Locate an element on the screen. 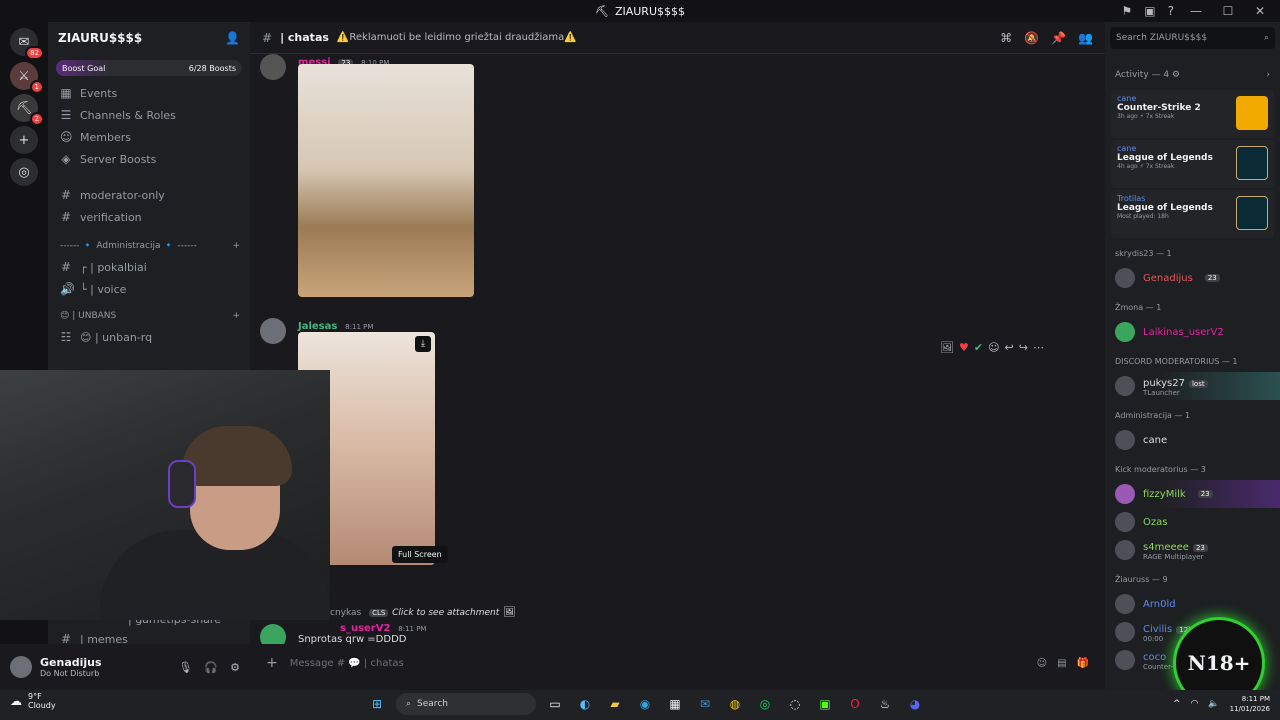 Image resolution: width=1280 pixels, height=720 pixels. task-view-icon: ▭ is located at coordinates (555, 704).